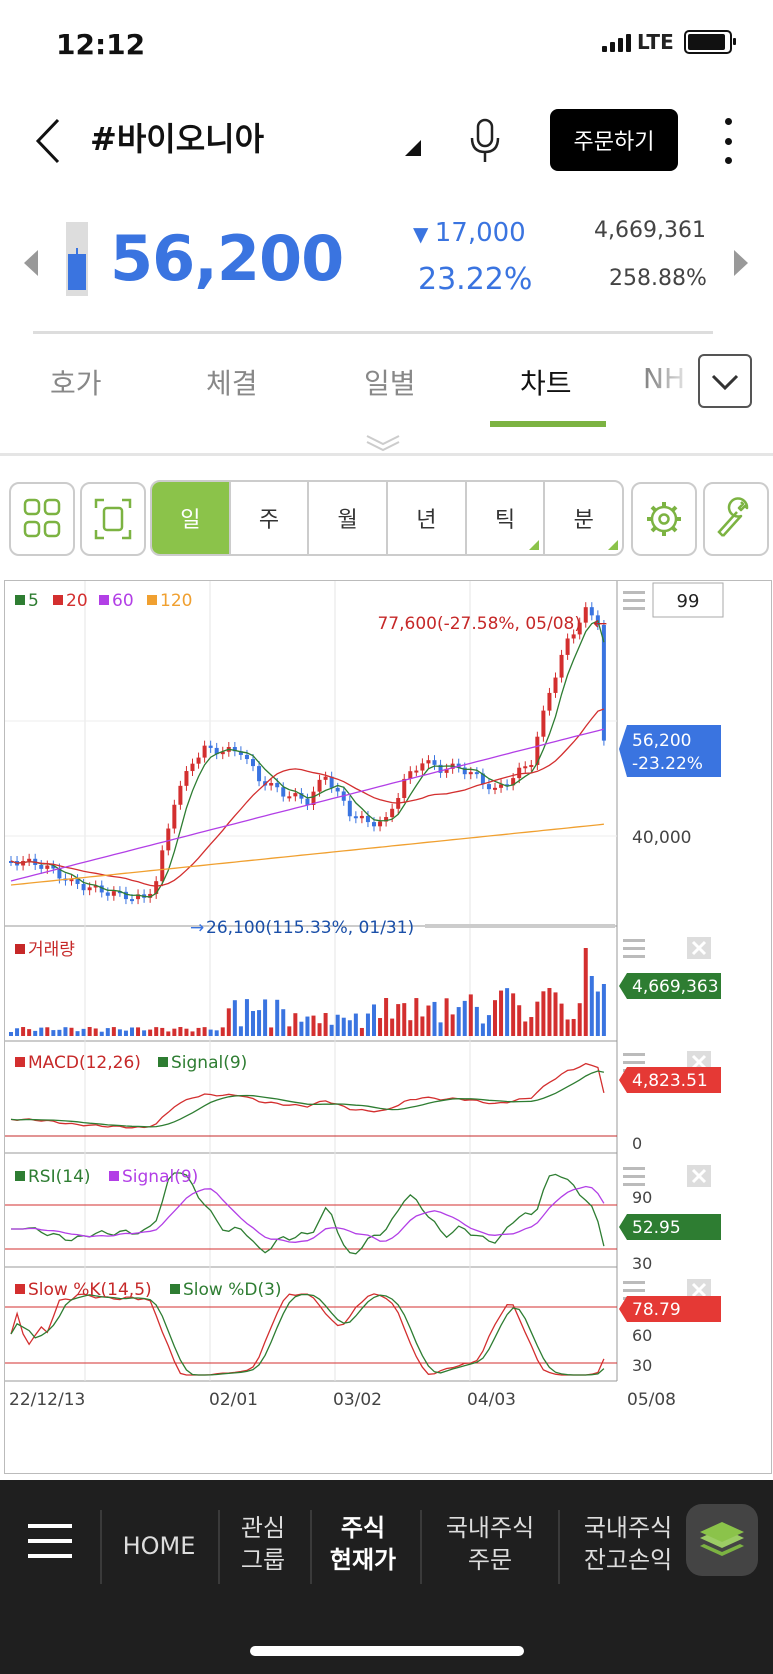  What do you see at coordinates (413, 148) in the screenshot?
I see `stock-dropdown-icon` at bounding box center [413, 148].